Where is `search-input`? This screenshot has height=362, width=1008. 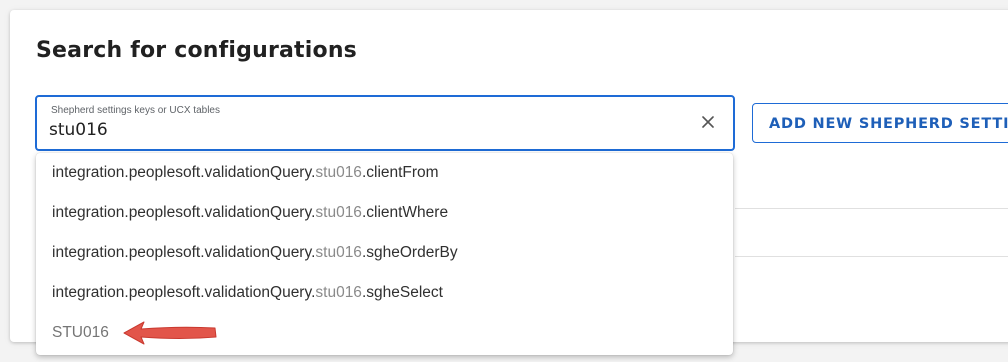
search-input is located at coordinates (369, 130).